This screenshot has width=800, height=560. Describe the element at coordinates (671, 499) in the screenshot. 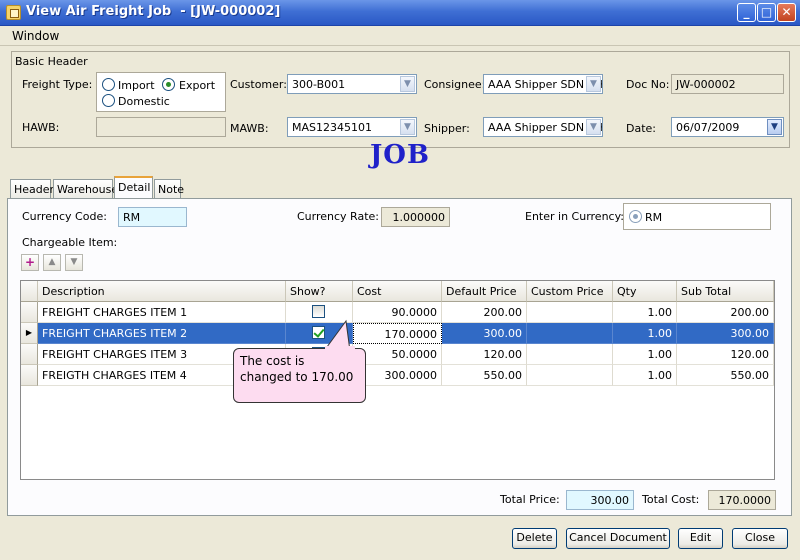

I see `total-cost-label: Total Cost:` at that location.